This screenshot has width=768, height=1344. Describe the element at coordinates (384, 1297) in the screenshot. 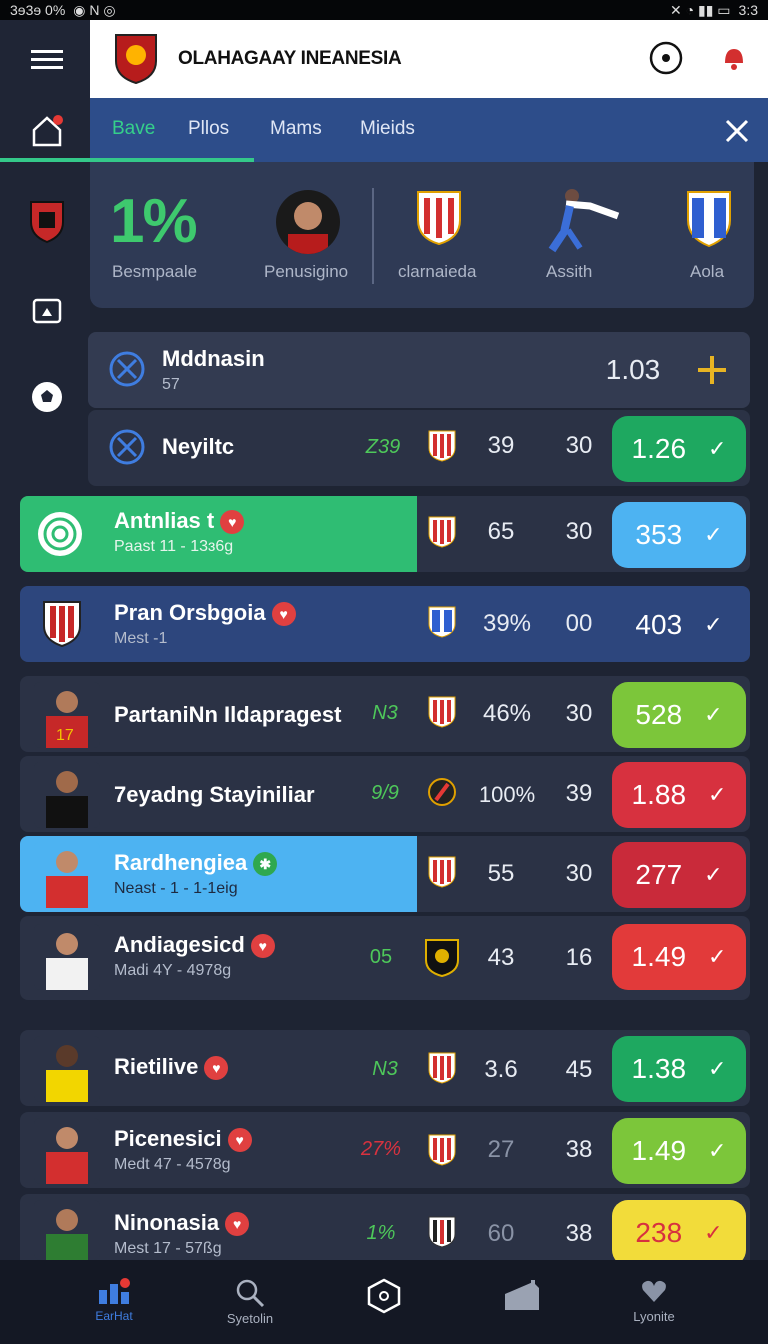

I see `nav-item-center` at that location.